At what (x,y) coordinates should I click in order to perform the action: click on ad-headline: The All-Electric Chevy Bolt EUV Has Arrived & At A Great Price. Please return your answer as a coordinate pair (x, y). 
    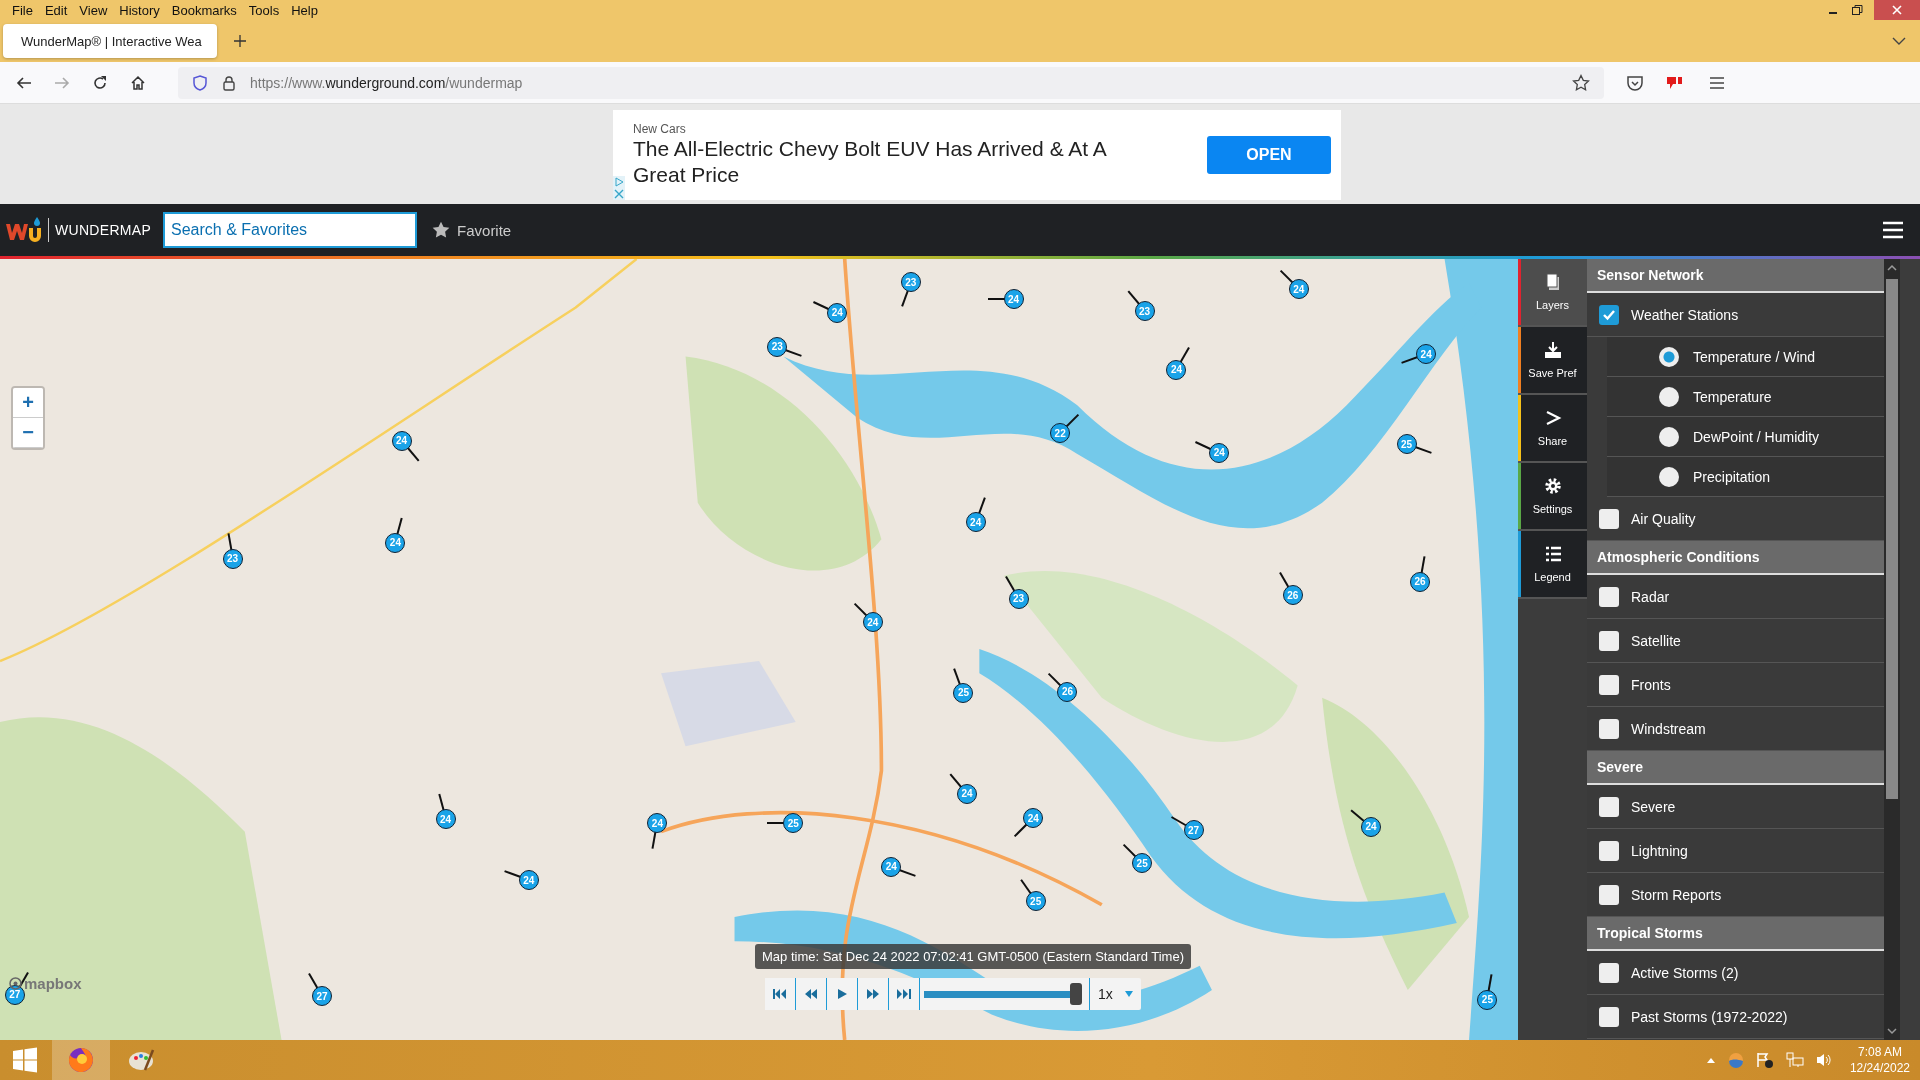
    Looking at the image, I should click on (885, 162).